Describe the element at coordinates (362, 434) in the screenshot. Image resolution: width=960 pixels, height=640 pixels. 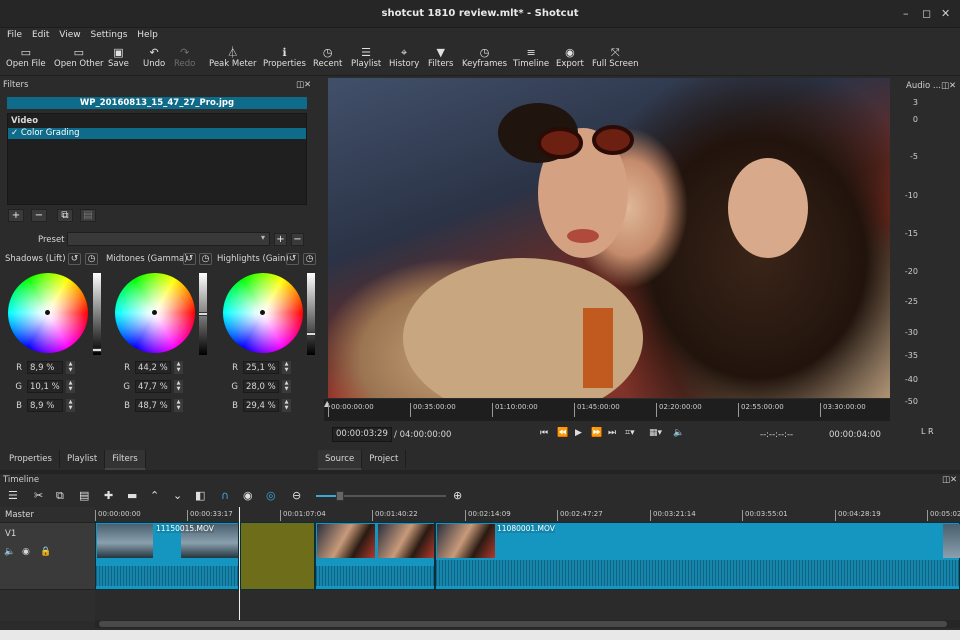
I see `current-time-input: 00:00:03:29` at that location.